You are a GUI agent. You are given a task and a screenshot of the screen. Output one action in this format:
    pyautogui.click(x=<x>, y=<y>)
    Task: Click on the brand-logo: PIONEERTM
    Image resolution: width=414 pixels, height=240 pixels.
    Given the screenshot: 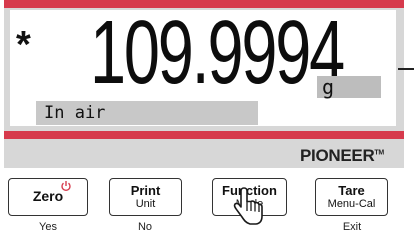 What is the action you would take?
    pyautogui.click(x=342, y=156)
    